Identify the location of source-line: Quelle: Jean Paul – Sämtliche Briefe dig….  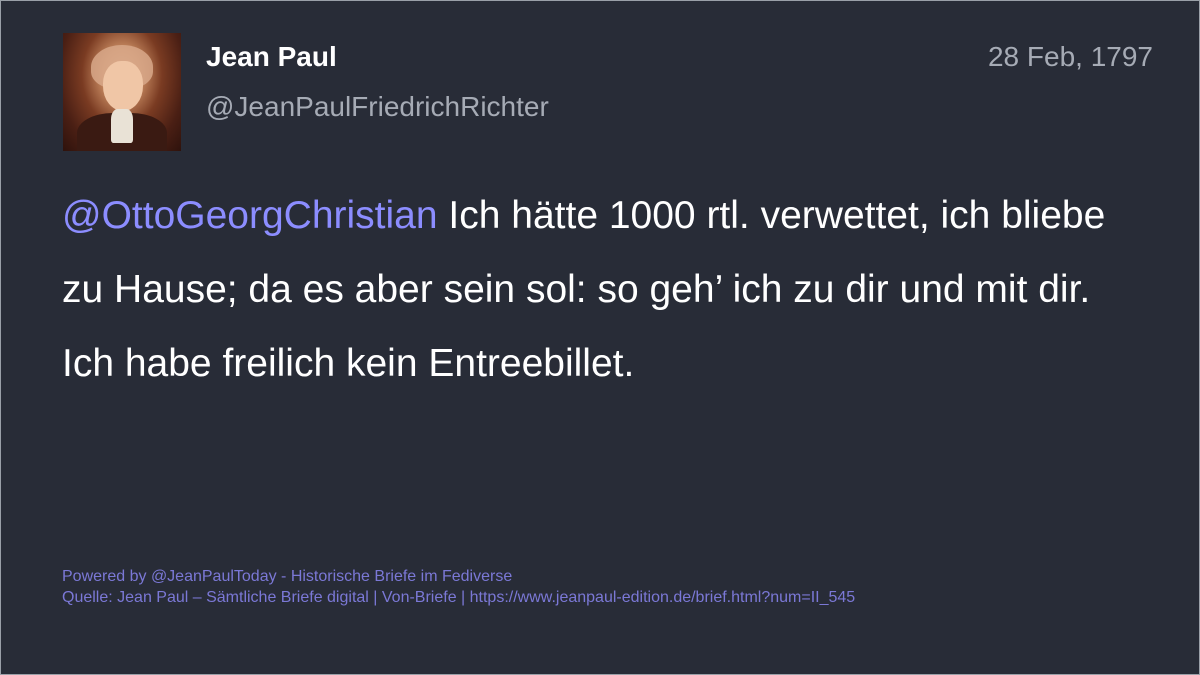
(458, 597).